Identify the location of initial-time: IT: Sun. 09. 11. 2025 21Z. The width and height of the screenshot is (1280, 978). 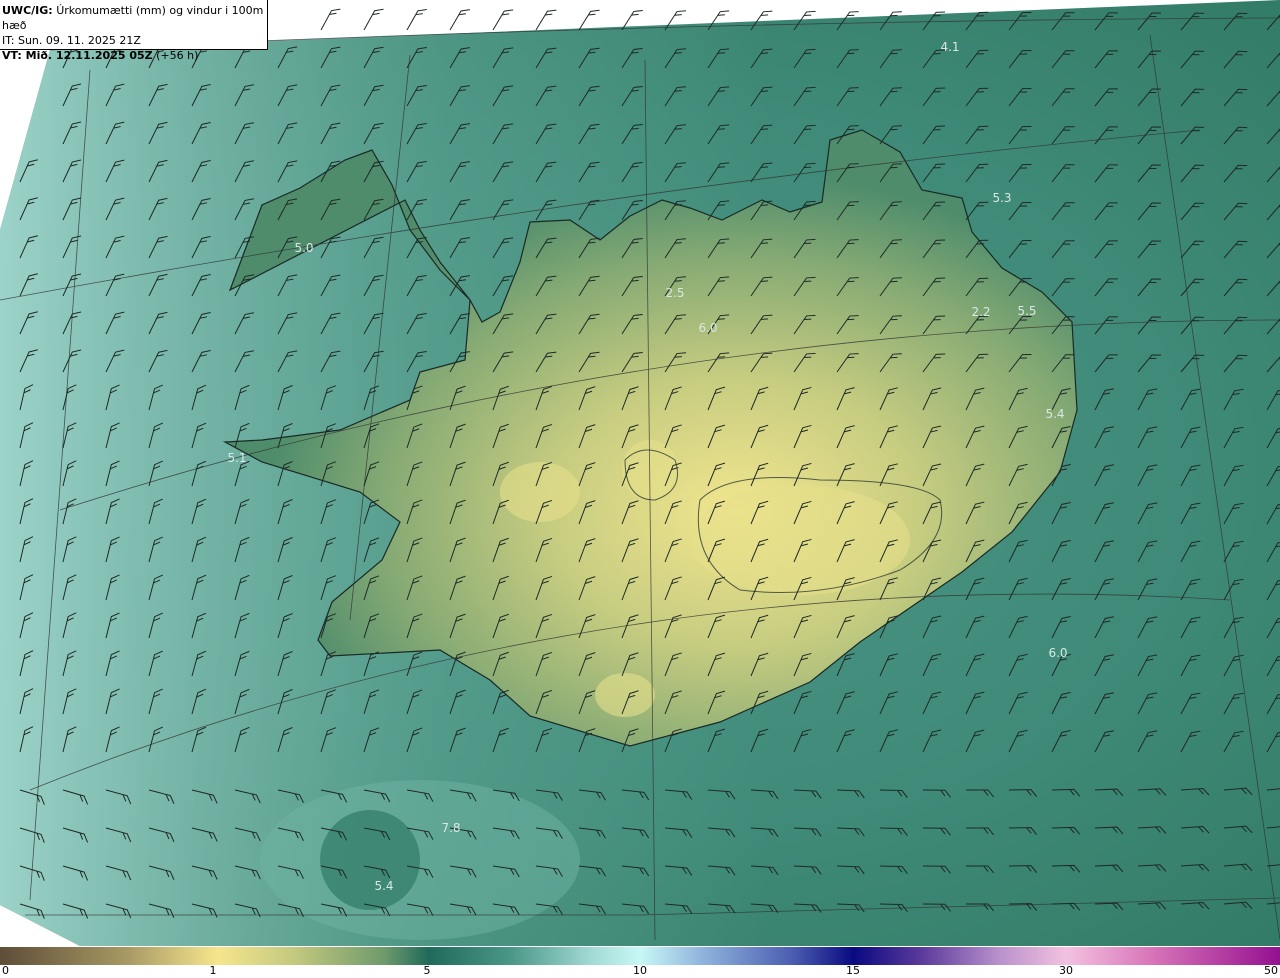
(71, 40).